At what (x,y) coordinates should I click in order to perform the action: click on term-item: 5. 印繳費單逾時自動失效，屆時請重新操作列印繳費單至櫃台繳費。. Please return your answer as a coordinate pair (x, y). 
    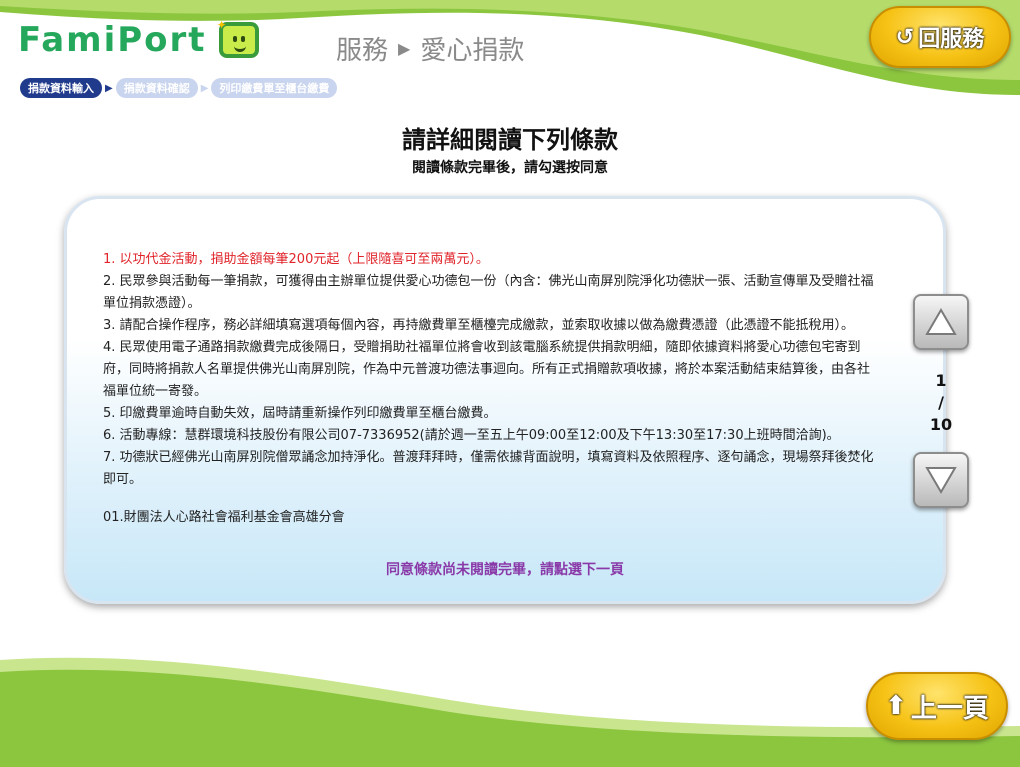
    Looking at the image, I should click on (300, 413).